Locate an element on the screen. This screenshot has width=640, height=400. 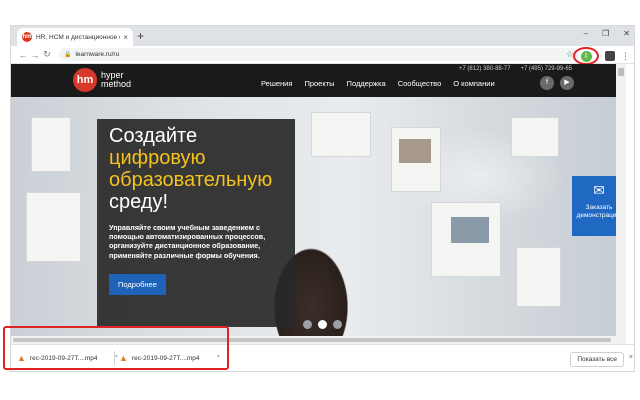
vertical-scroll-thumb is located at coordinates (621, 72).